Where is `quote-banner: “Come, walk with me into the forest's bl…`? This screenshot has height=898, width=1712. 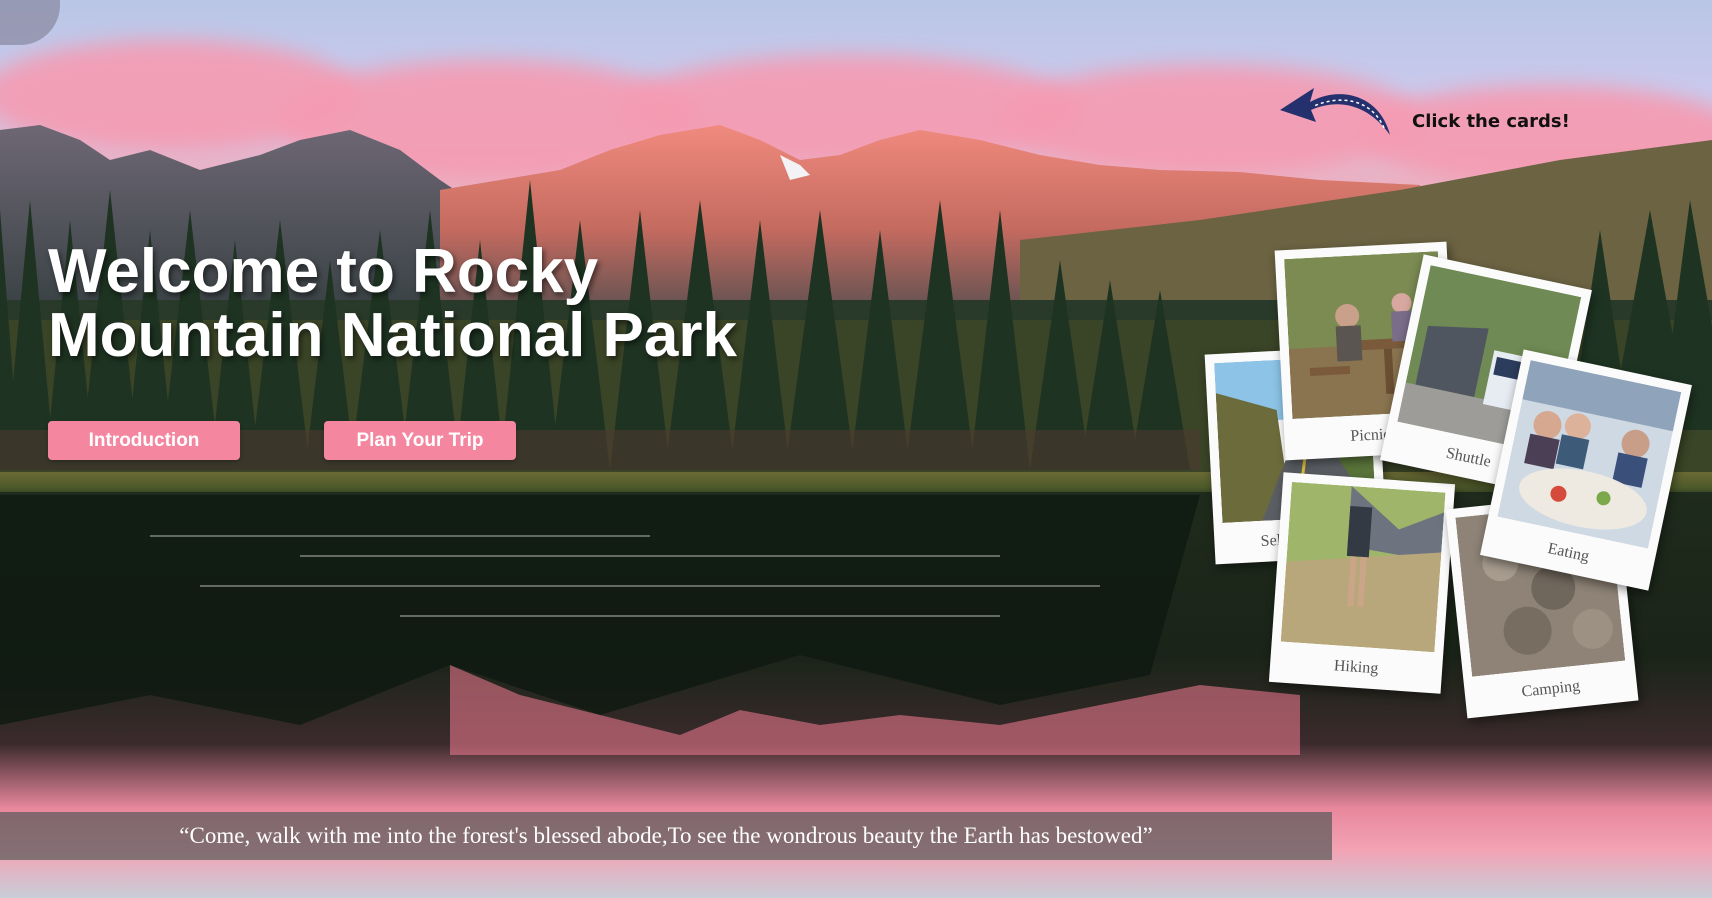 quote-banner: “Come, walk with me into the forest's bl… is located at coordinates (666, 836).